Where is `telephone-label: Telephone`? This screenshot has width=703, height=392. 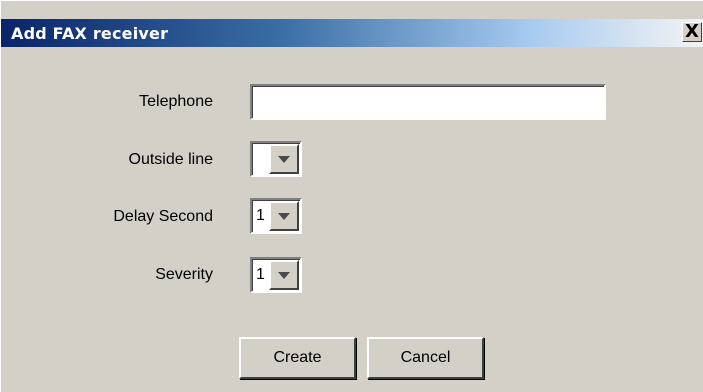 telephone-label: Telephone is located at coordinates (176, 101).